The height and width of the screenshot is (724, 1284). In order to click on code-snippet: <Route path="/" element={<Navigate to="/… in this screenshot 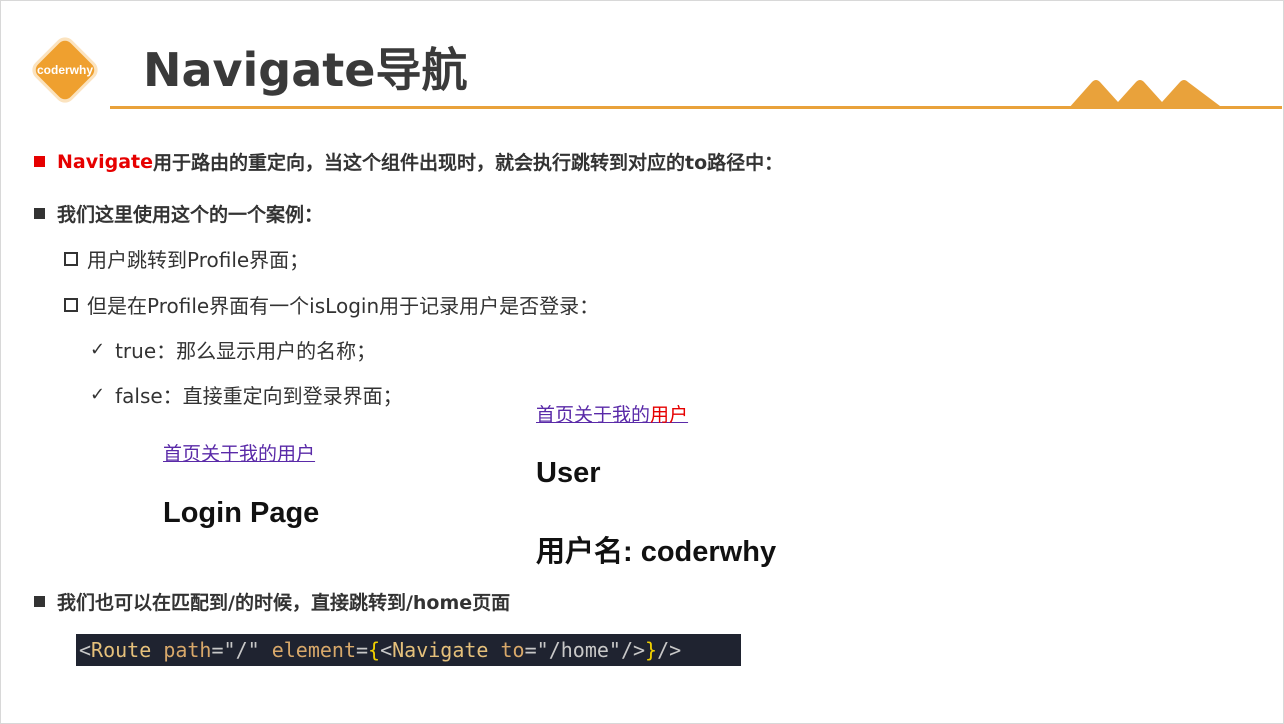, I will do `click(408, 650)`.